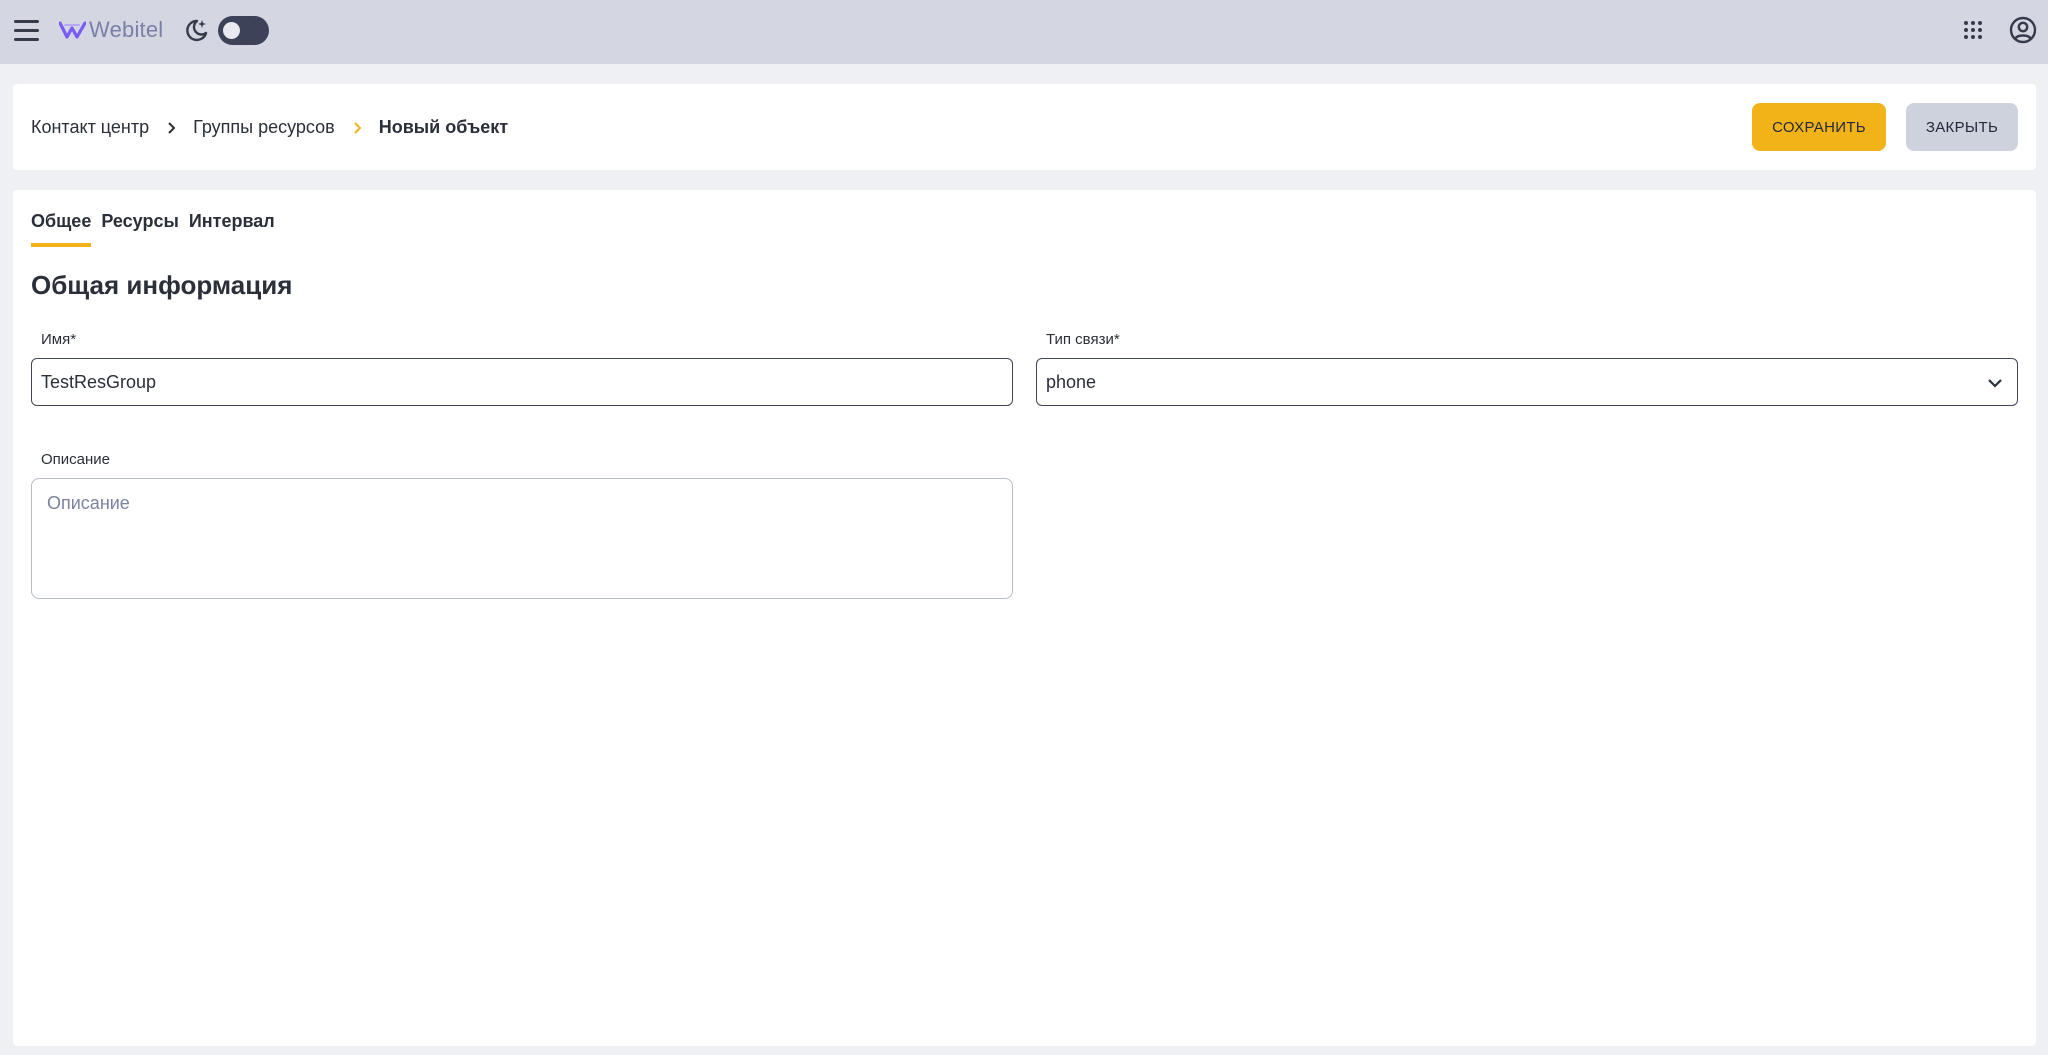 This screenshot has width=2048, height=1055. I want to click on toggle-knob, so click(231, 30).